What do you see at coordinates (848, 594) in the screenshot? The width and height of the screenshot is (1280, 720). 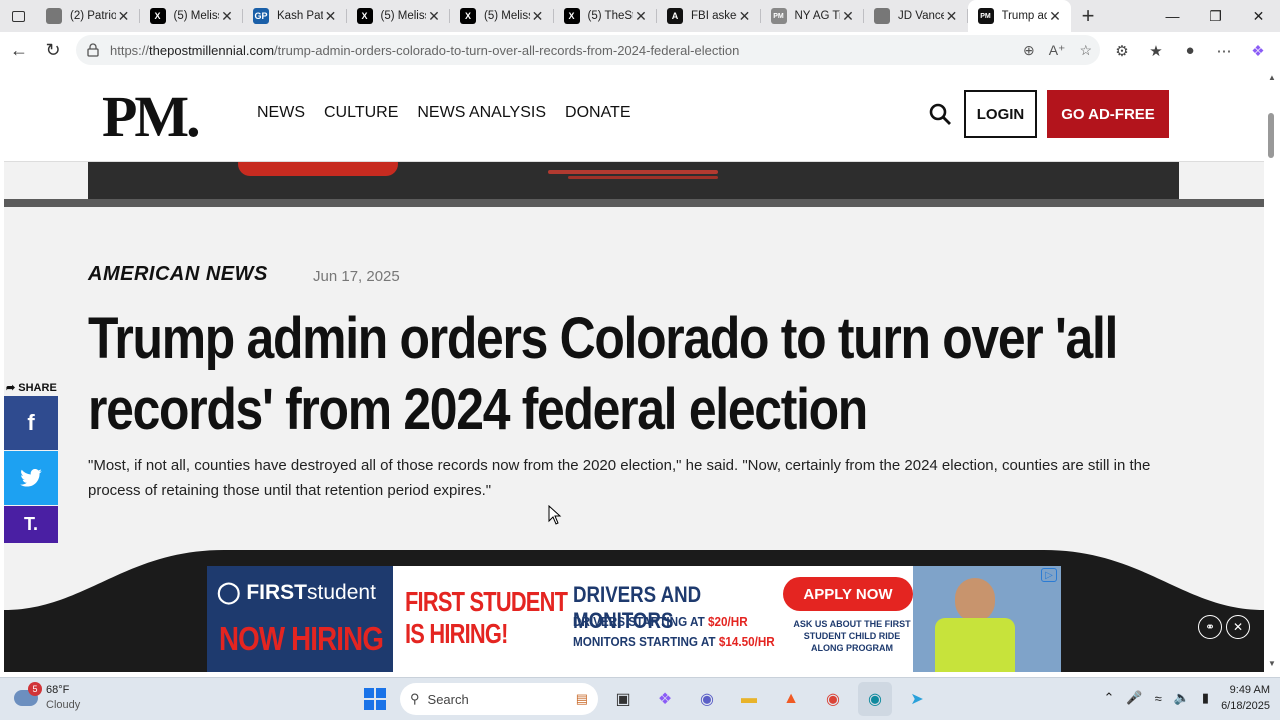 I see `ad-apply-now-button: APPLY NOW` at bounding box center [848, 594].